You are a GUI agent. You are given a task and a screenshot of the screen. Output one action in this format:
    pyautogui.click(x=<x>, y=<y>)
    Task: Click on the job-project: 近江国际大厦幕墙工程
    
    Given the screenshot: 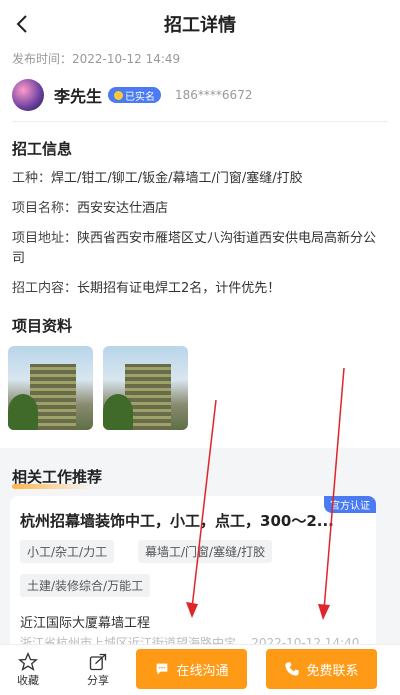 What is the action you would take?
    pyautogui.click(x=85, y=623)
    